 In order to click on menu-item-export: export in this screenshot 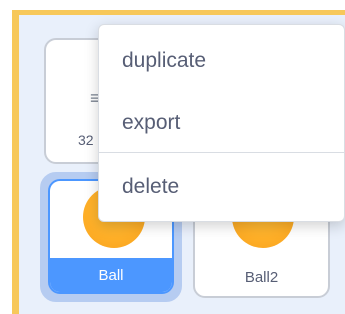, I will do `click(221, 123)`.